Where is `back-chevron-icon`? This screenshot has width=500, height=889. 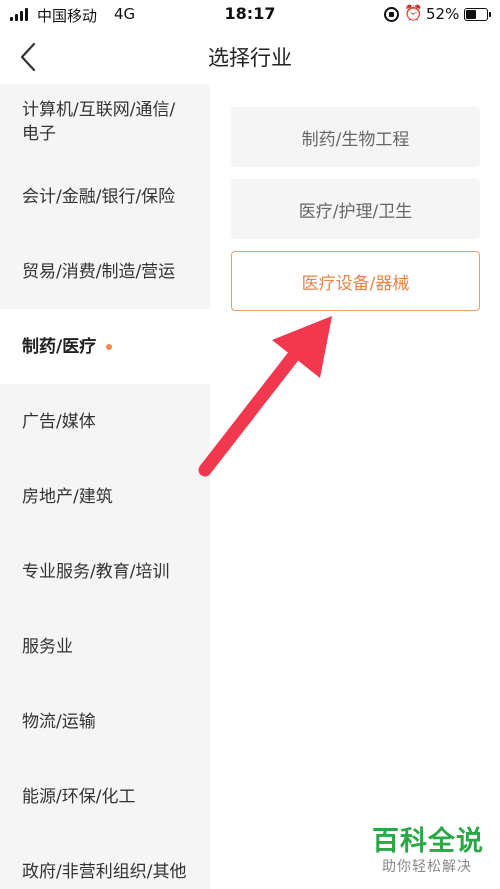 back-chevron-icon is located at coordinates (29, 57).